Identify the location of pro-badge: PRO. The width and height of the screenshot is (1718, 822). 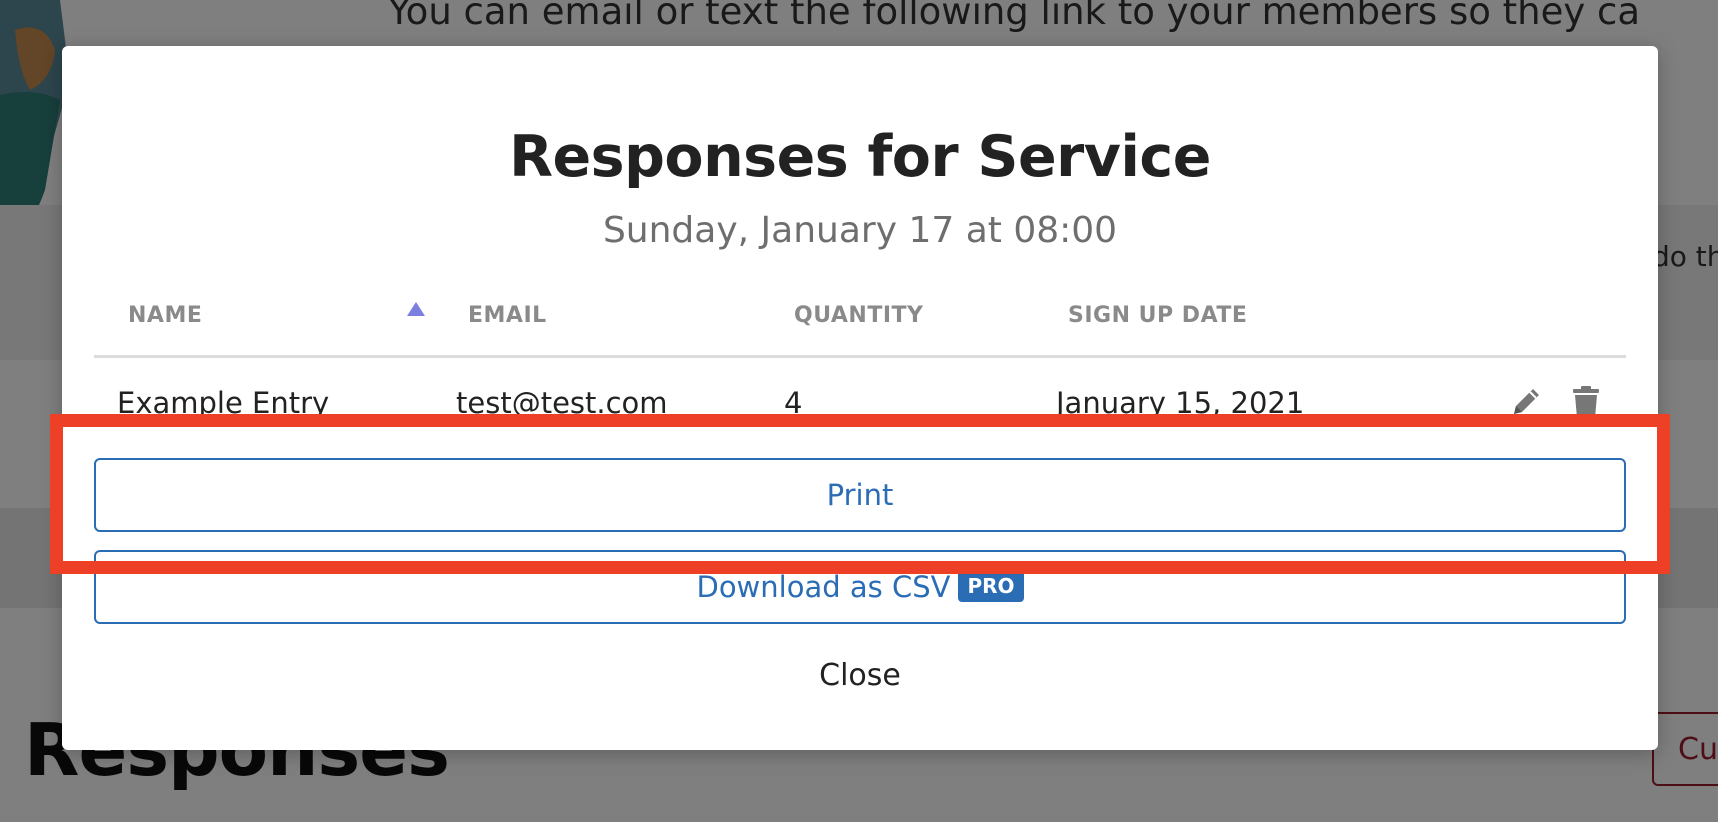
(991, 586).